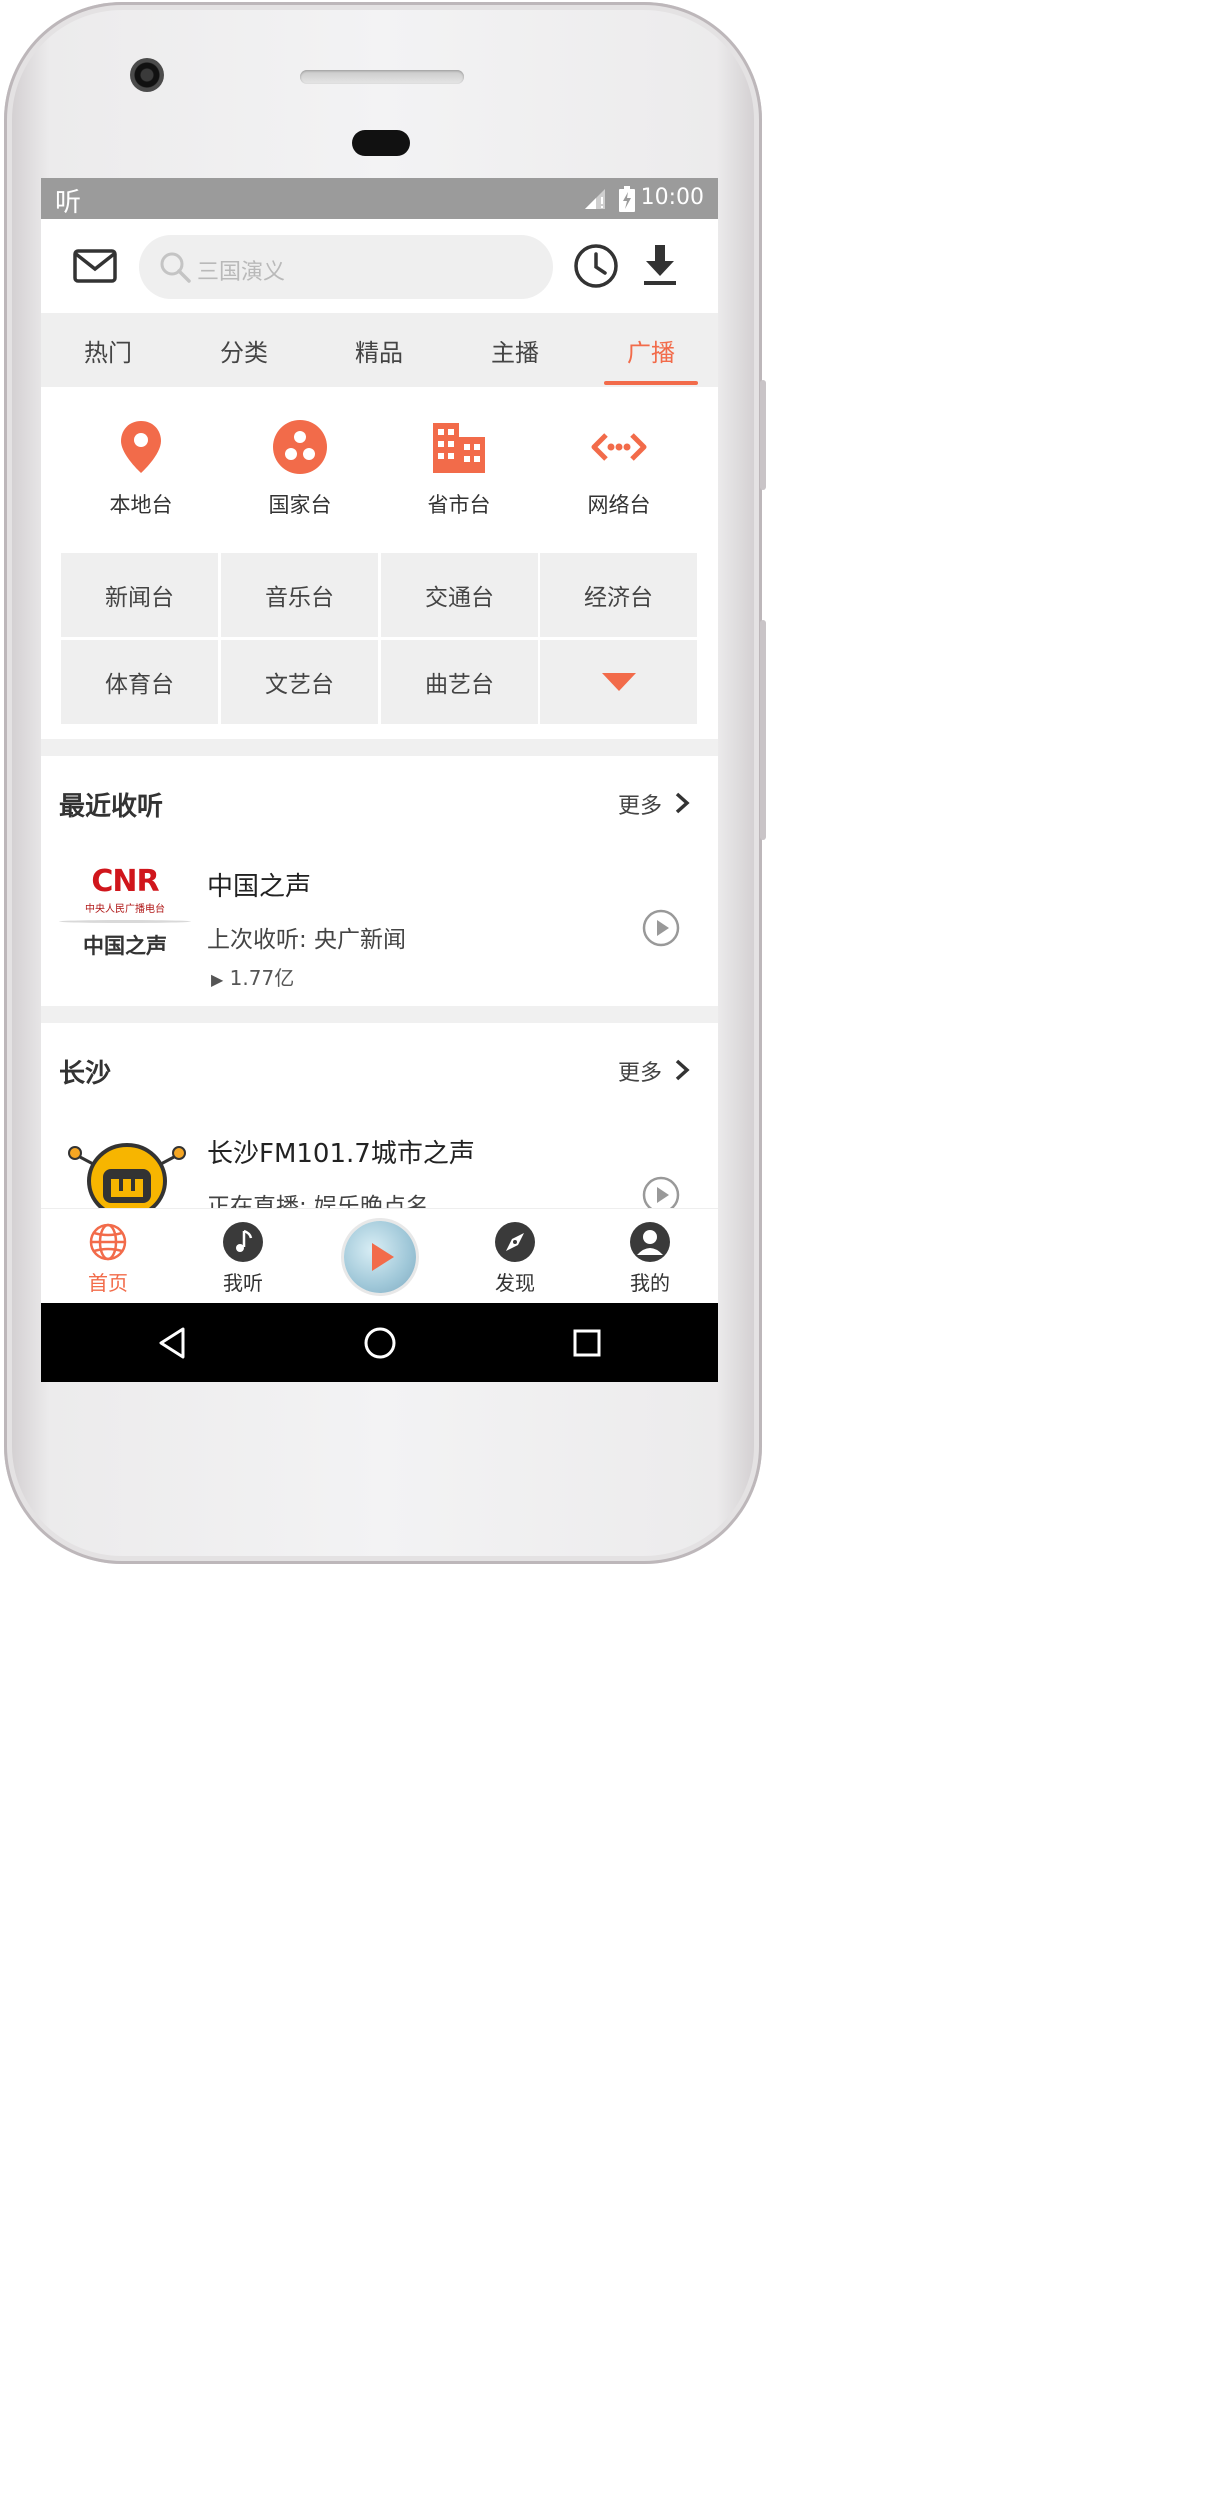 This screenshot has height=2498, width=1222. What do you see at coordinates (381, 143) in the screenshot?
I see `proximity-sensor` at bounding box center [381, 143].